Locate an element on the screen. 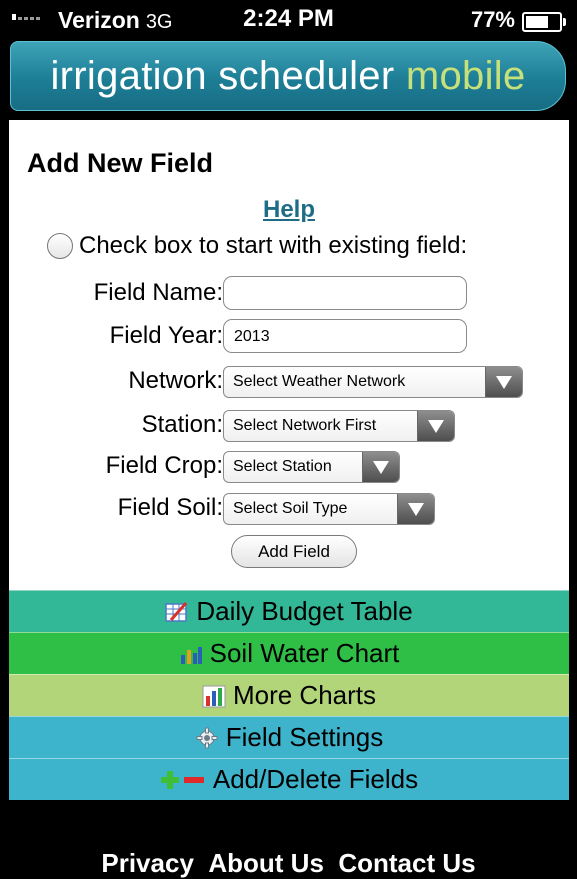  plus-minus-icon is located at coordinates (183, 780).